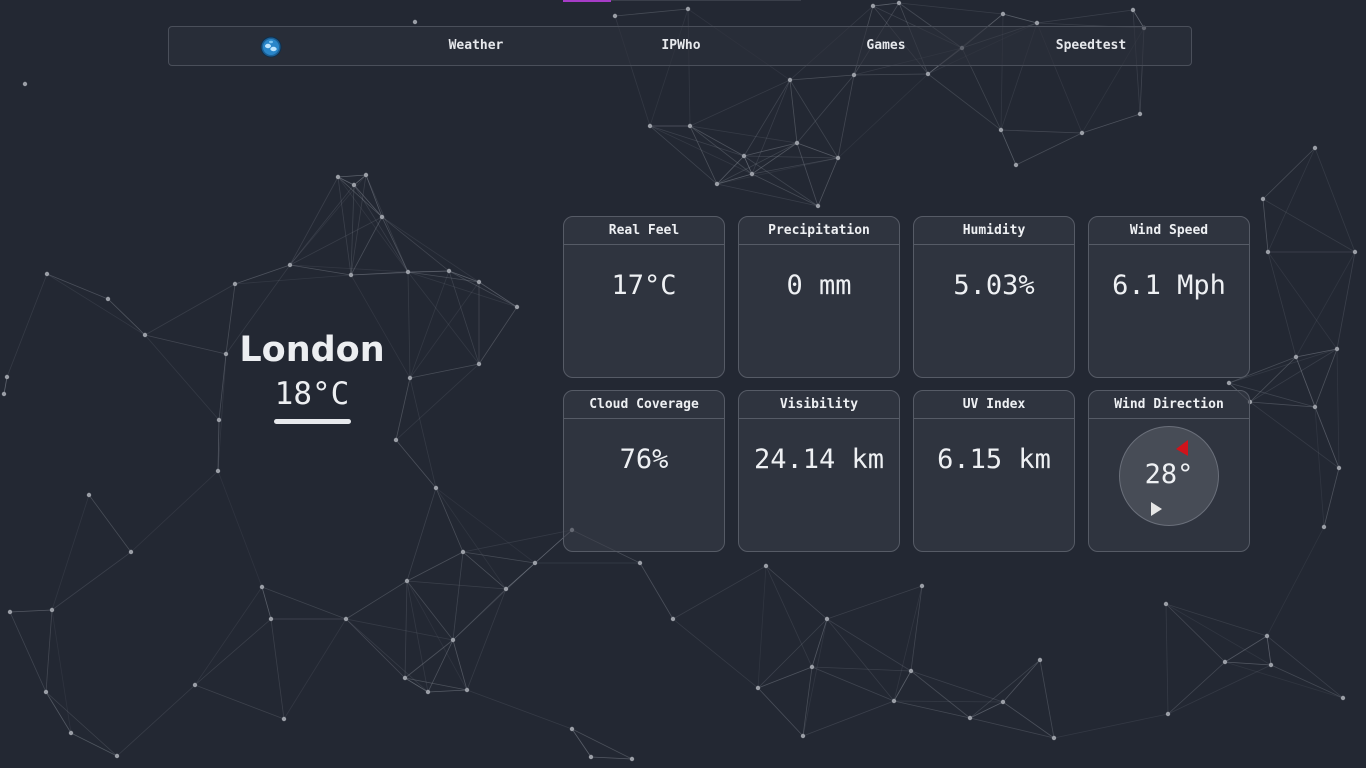 The width and height of the screenshot is (1366, 768). I want to click on page-top-accent-bar, so click(587, 1).